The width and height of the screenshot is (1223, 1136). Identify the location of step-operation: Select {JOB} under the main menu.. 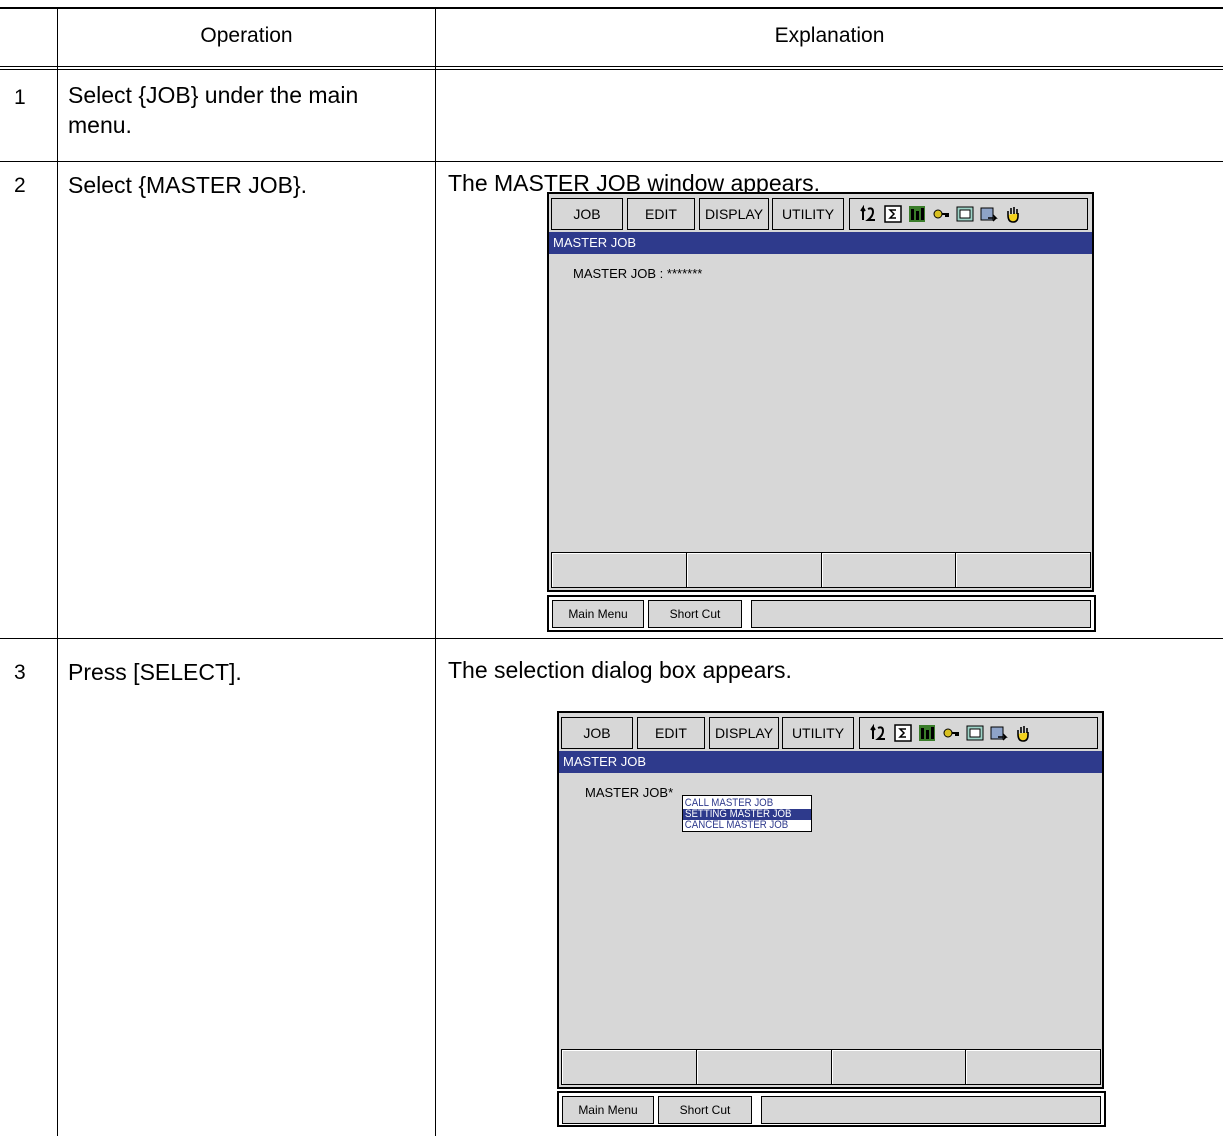
(213, 110).